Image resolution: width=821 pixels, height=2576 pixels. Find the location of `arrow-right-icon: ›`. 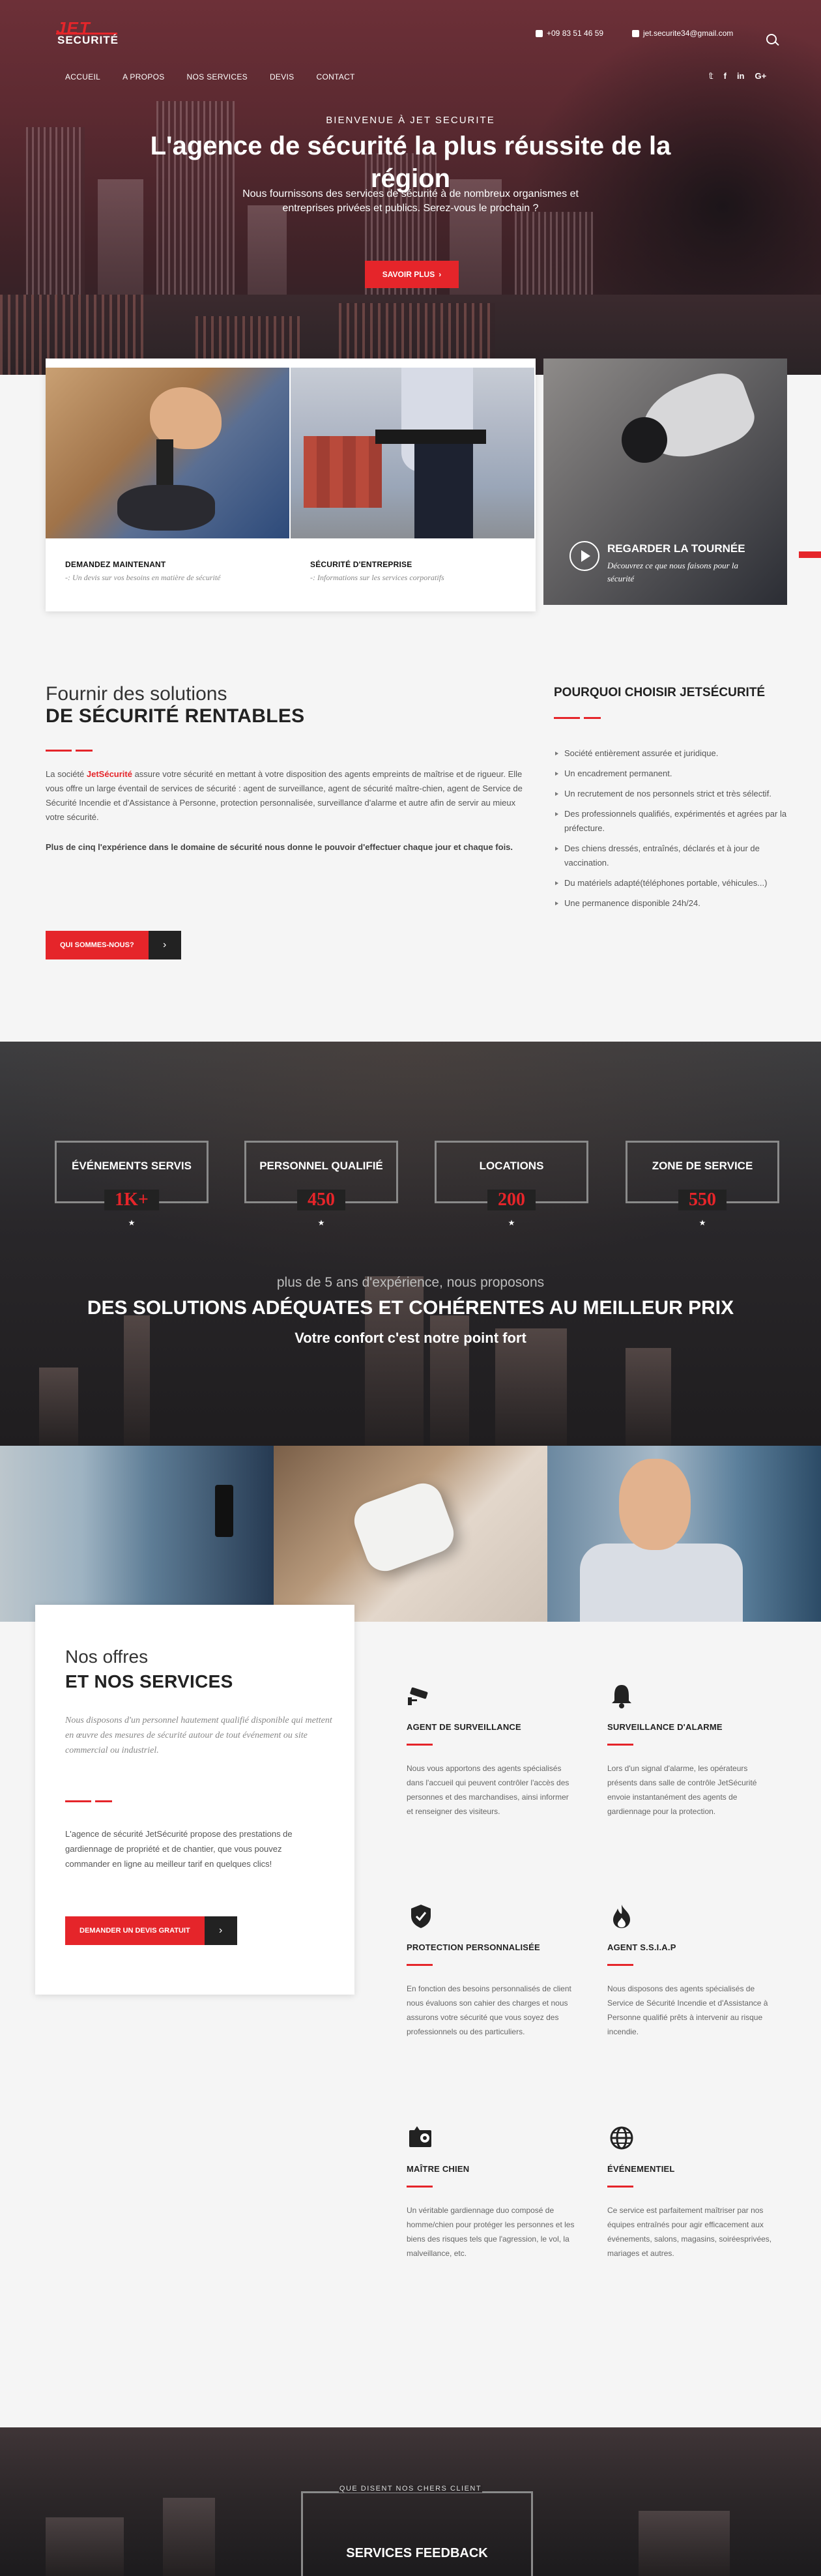

arrow-right-icon: › is located at coordinates (441, 274).